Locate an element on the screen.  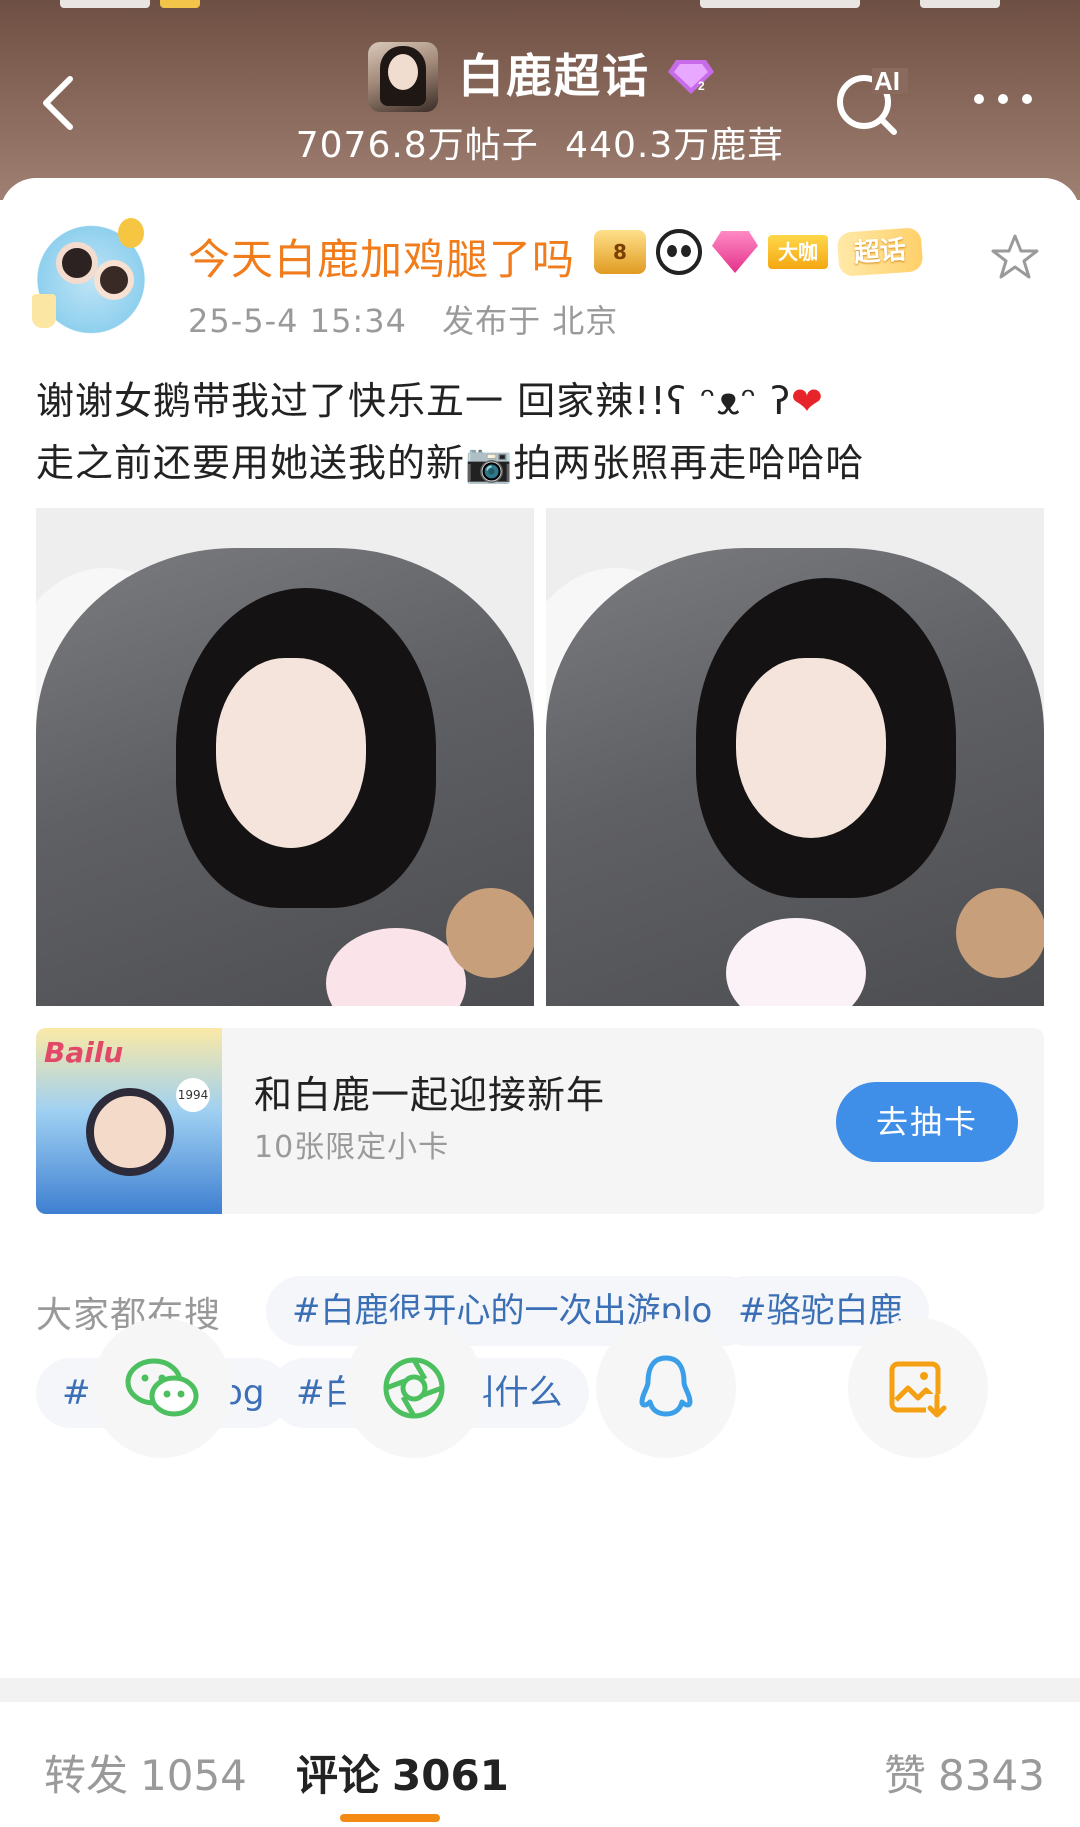
topic-stats: 7076.8万帖子 440.3万鹿茸 is located at coordinates (540, 142).